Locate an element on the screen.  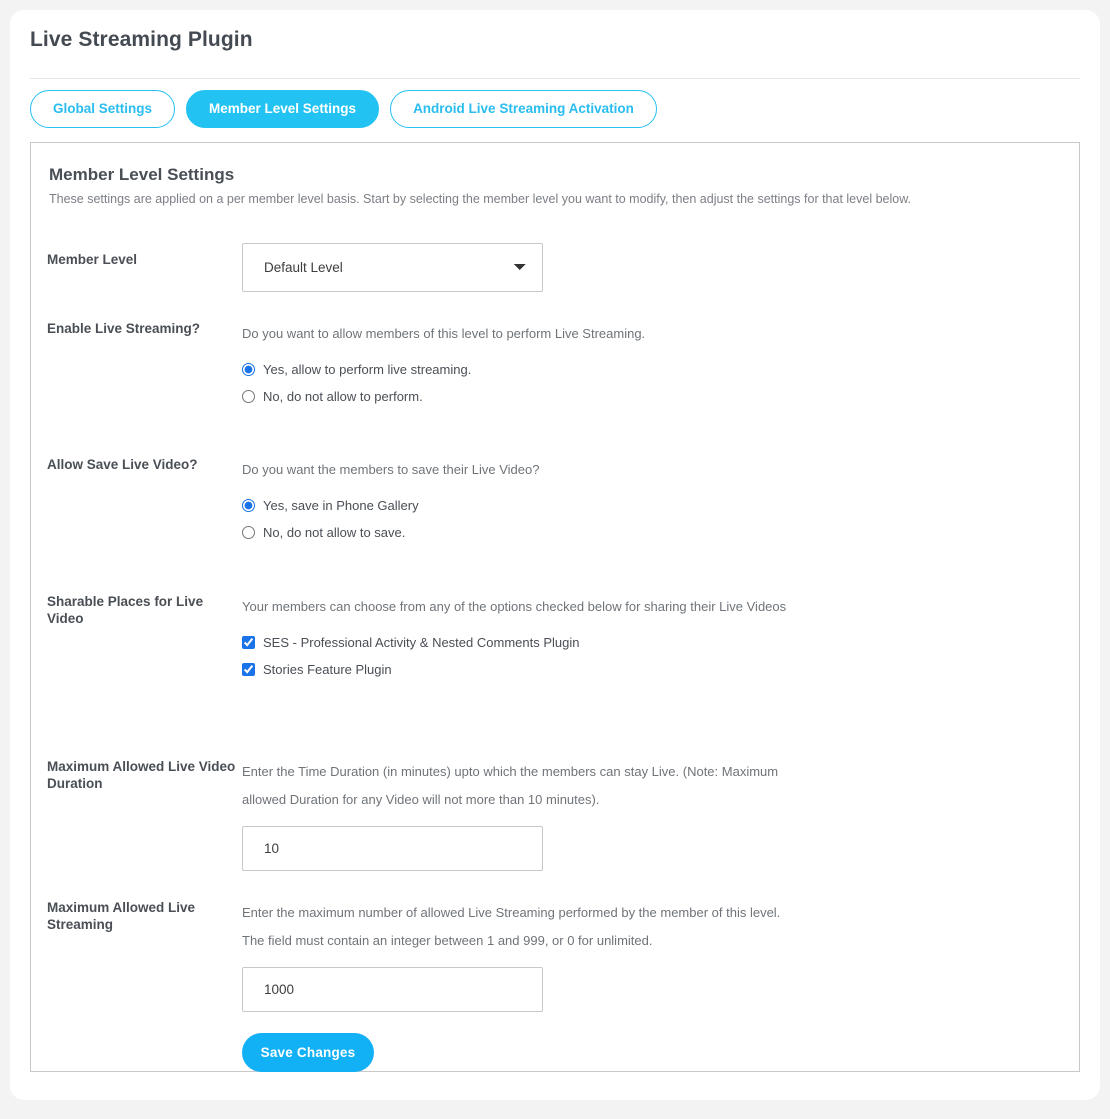
enable-live-streaming-yes-radio is located at coordinates (248, 369).